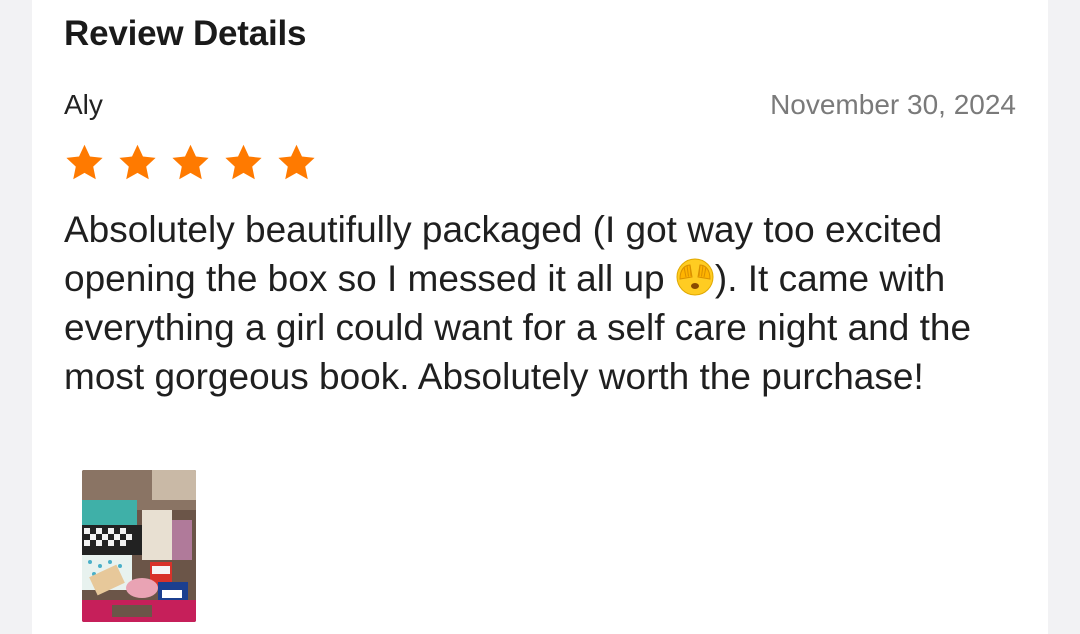 Image resolution: width=1080 pixels, height=634 pixels. I want to click on page-background-edge, so click(1064, 317).